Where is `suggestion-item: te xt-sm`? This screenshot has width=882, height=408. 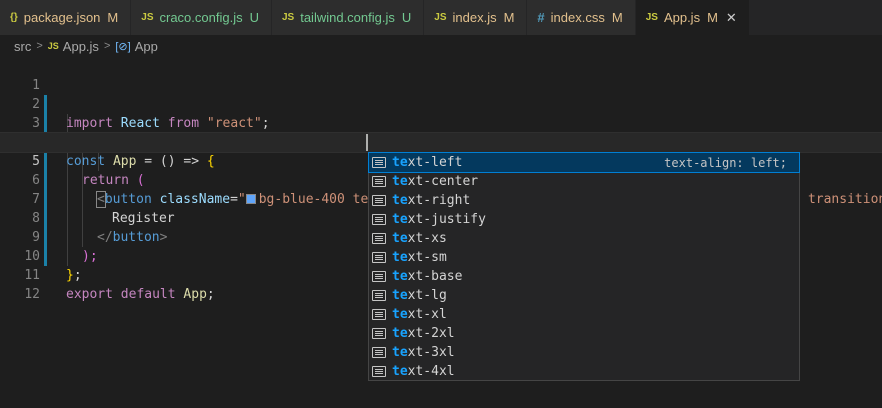
suggestion-item: te xt-sm is located at coordinates (584, 257).